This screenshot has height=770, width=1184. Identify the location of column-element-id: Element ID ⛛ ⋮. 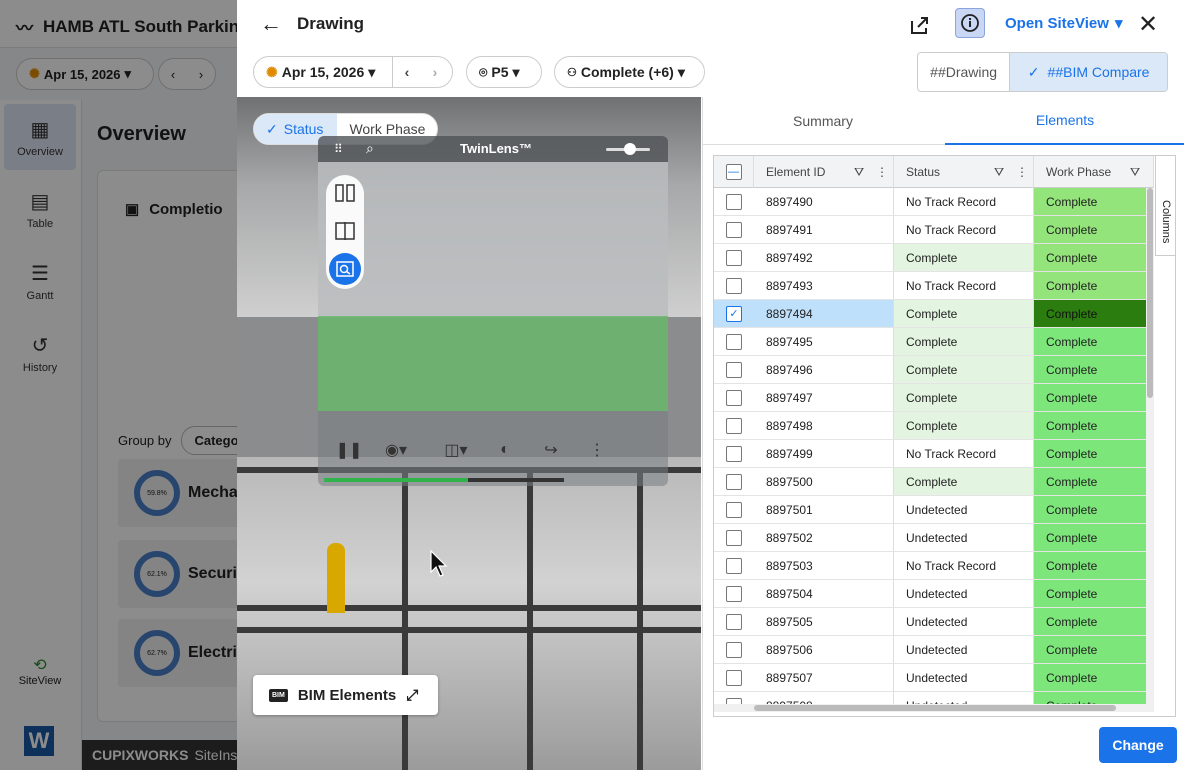
(824, 172).